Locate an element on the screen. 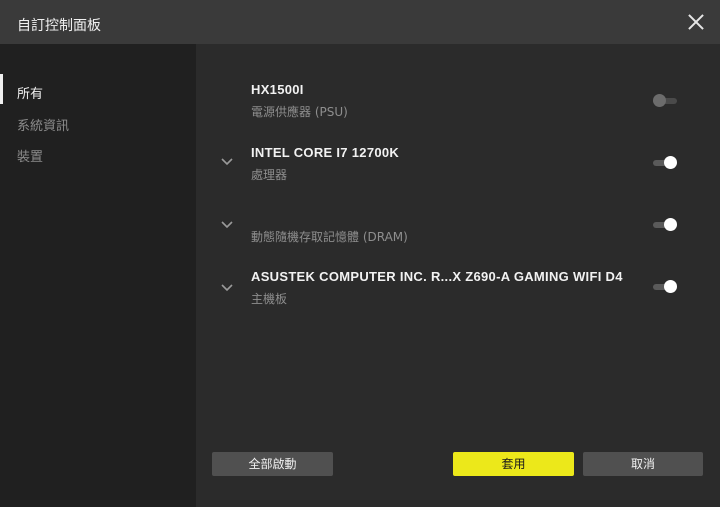 Image resolution: width=720 pixels, height=507 pixels. enable-all-button: 全部啟動 is located at coordinates (272, 464).